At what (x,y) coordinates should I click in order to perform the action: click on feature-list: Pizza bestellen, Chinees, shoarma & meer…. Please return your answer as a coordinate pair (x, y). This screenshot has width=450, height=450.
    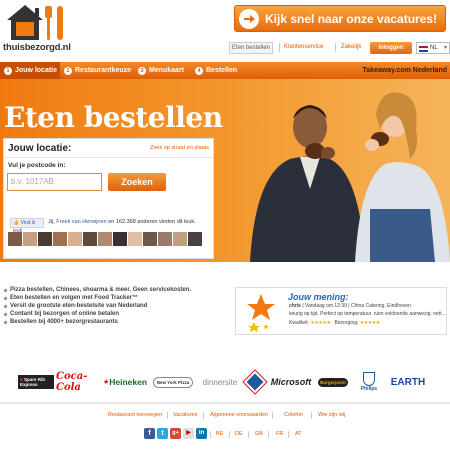
    Looking at the image, I should click on (110, 306).